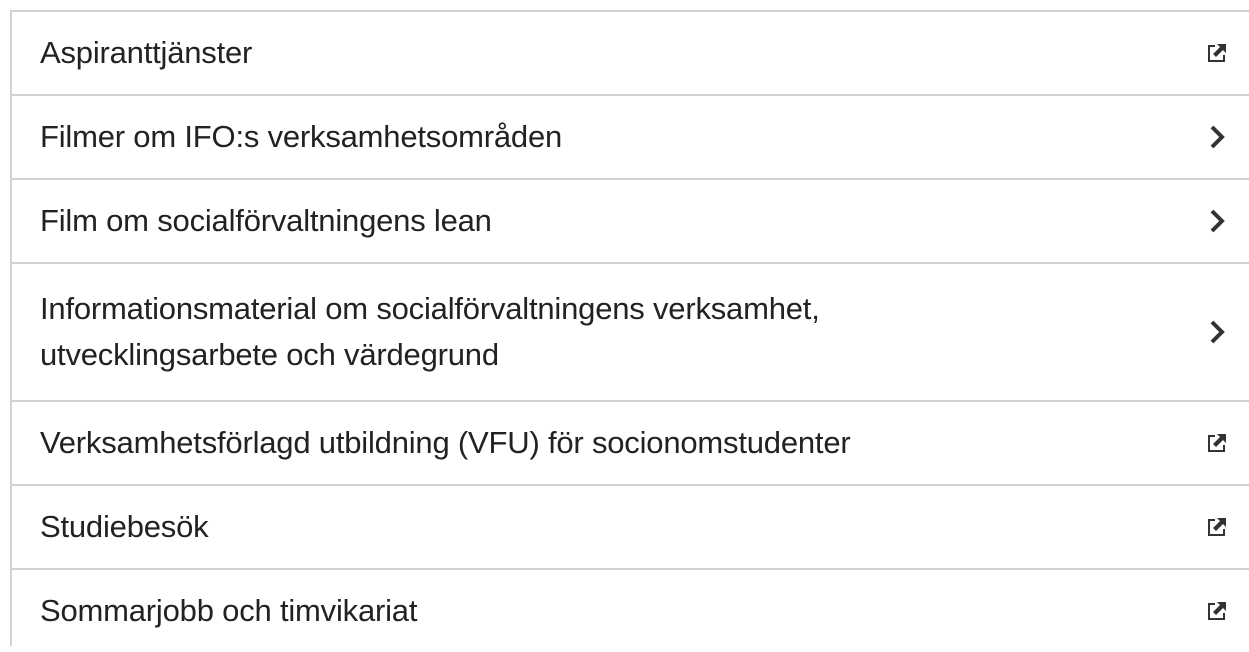 The image size is (1249, 652). Describe the element at coordinates (266, 220) in the screenshot. I see `link-label: Film om socialförvaltningens lean` at that location.